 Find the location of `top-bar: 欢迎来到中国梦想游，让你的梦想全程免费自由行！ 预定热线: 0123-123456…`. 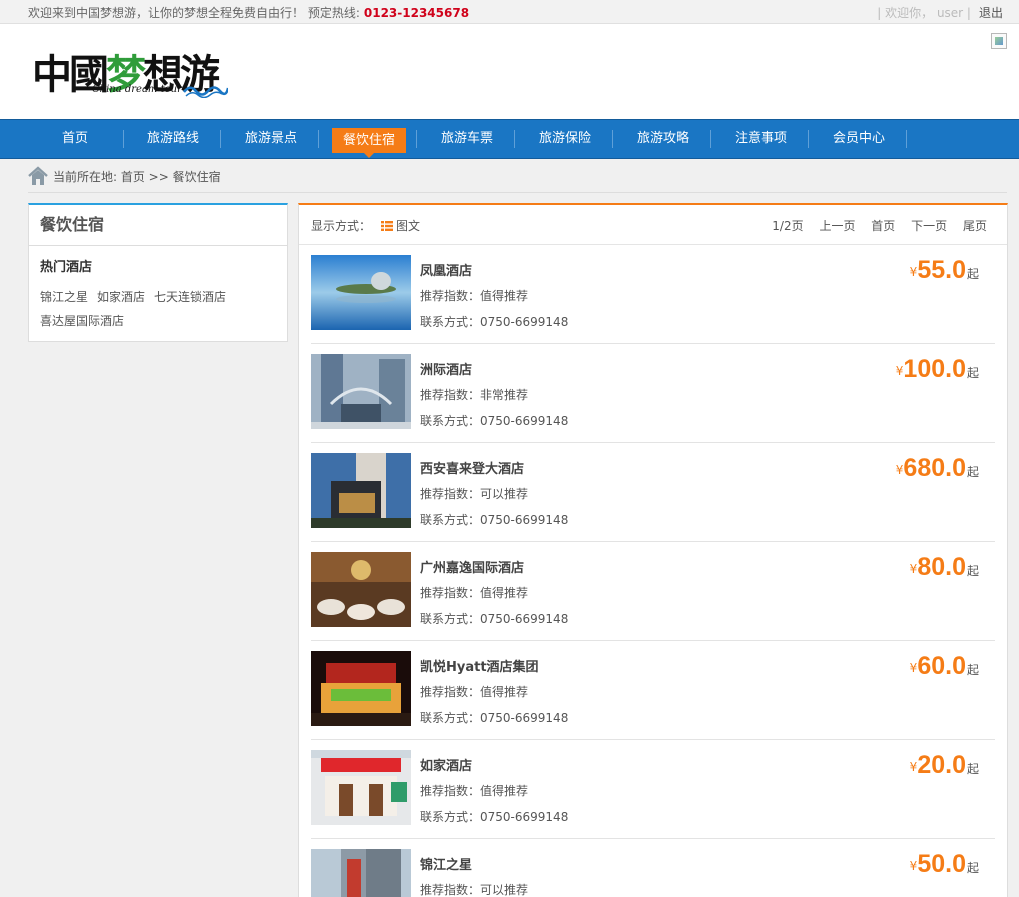

top-bar: 欢迎来到中国梦想游，让你的梦想全程免费自由行！ 预定热线: 0123-123456… is located at coordinates (509, 12).